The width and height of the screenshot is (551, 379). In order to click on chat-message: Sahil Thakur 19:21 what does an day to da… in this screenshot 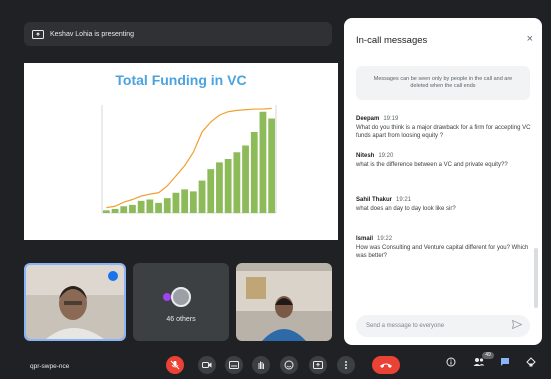, I will do `click(444, 205)`.